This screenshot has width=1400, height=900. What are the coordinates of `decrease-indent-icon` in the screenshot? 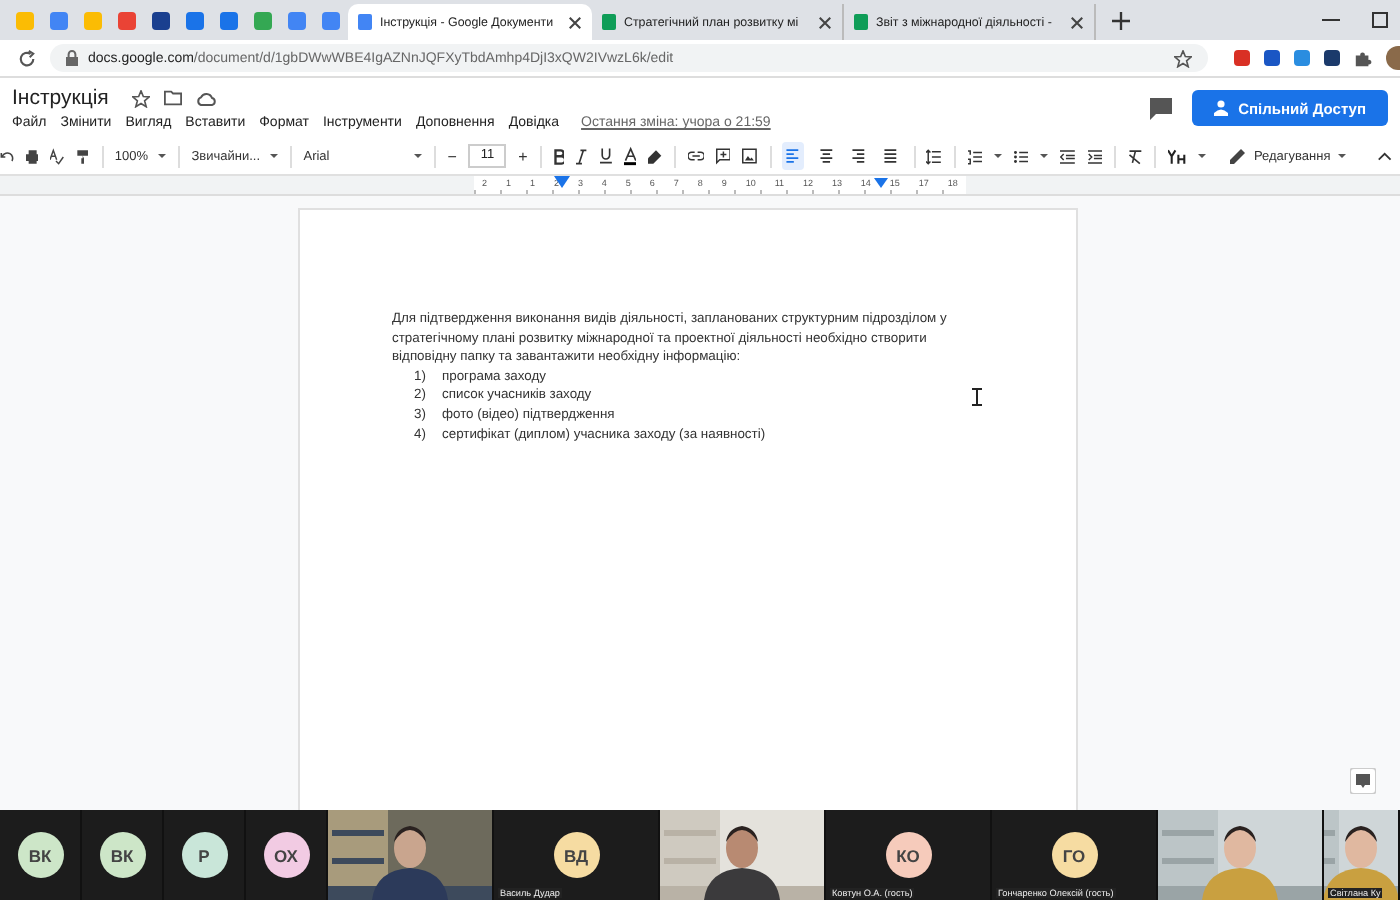 It's located at (1068, 156).